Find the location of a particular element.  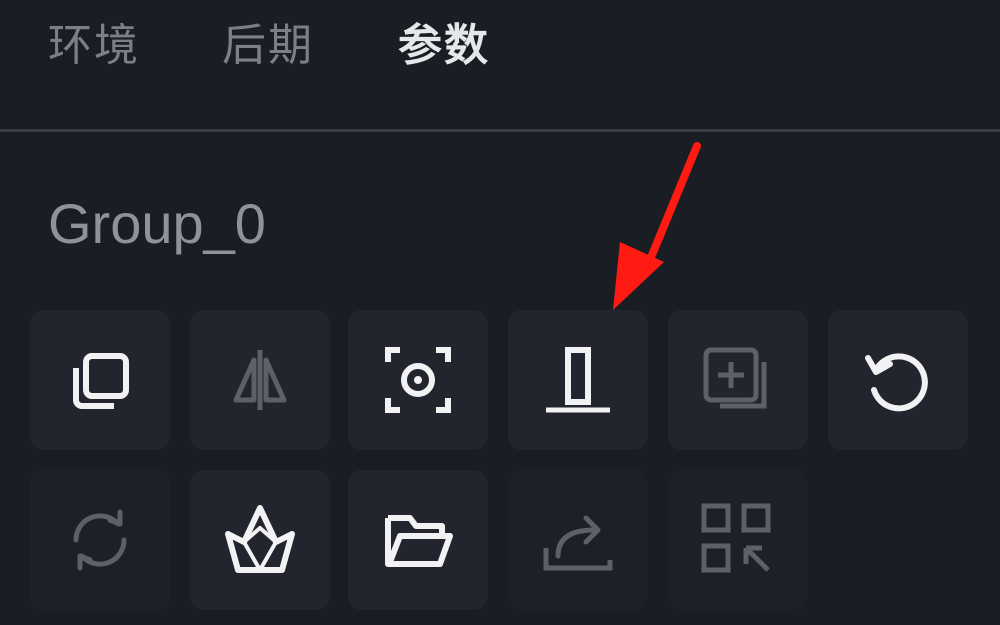

folder-icon is located at coordinates (419, 541).